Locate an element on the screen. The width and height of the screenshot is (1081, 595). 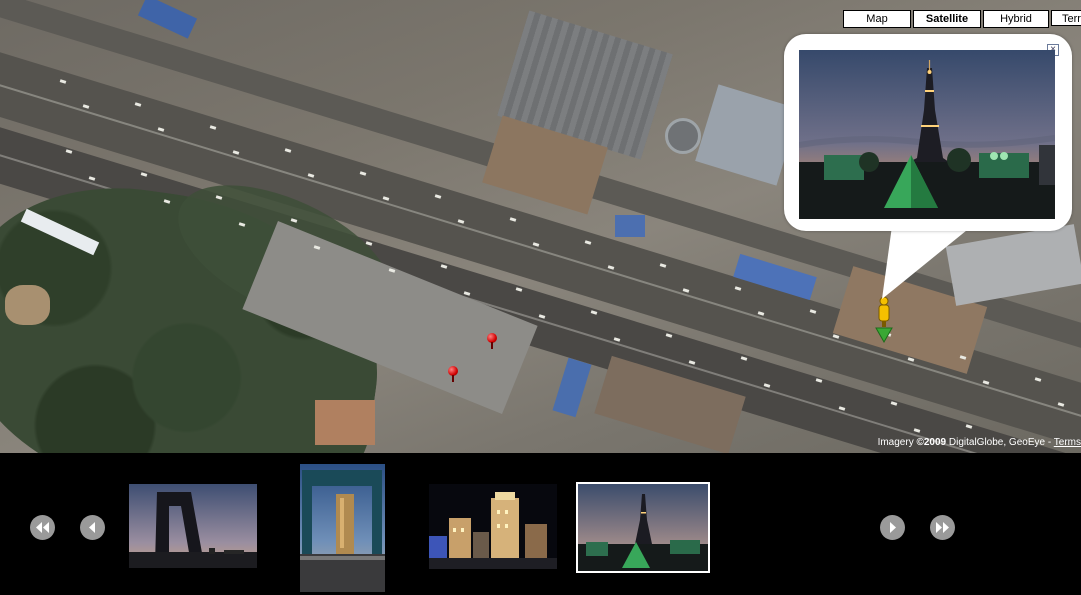
pegman-icon is located at coordinates (884, 321).